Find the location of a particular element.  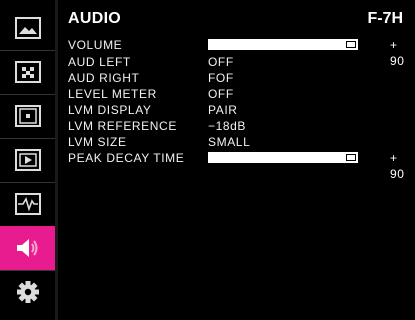

sidebar-item-dots is located at coordinates (27, 72).